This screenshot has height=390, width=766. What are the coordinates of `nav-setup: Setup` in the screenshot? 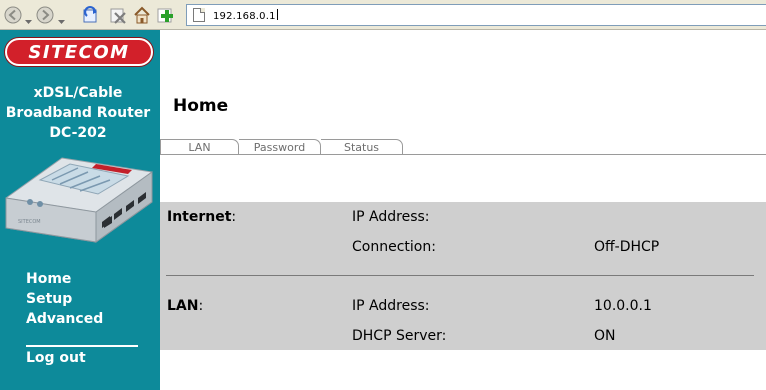 It's located at (64, 299).